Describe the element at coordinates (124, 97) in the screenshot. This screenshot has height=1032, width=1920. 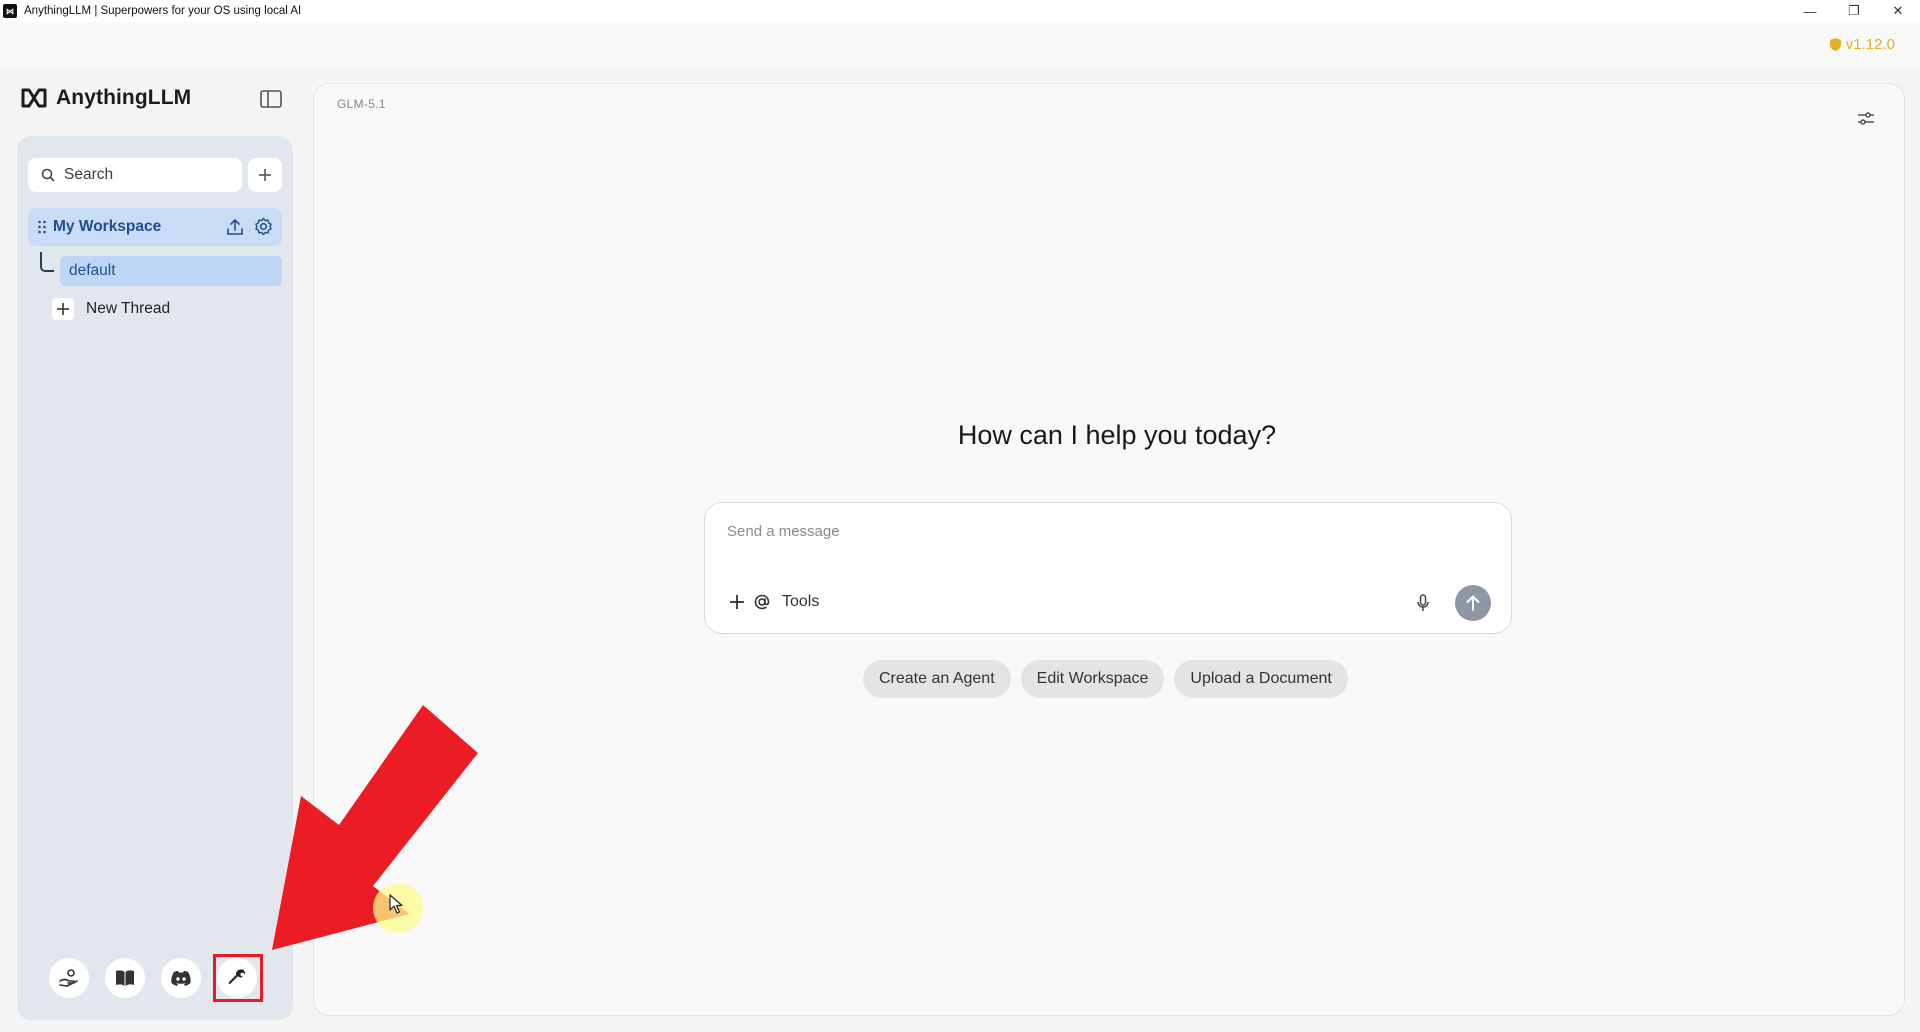
I see `brand-name: AnythingLLM` at that location.